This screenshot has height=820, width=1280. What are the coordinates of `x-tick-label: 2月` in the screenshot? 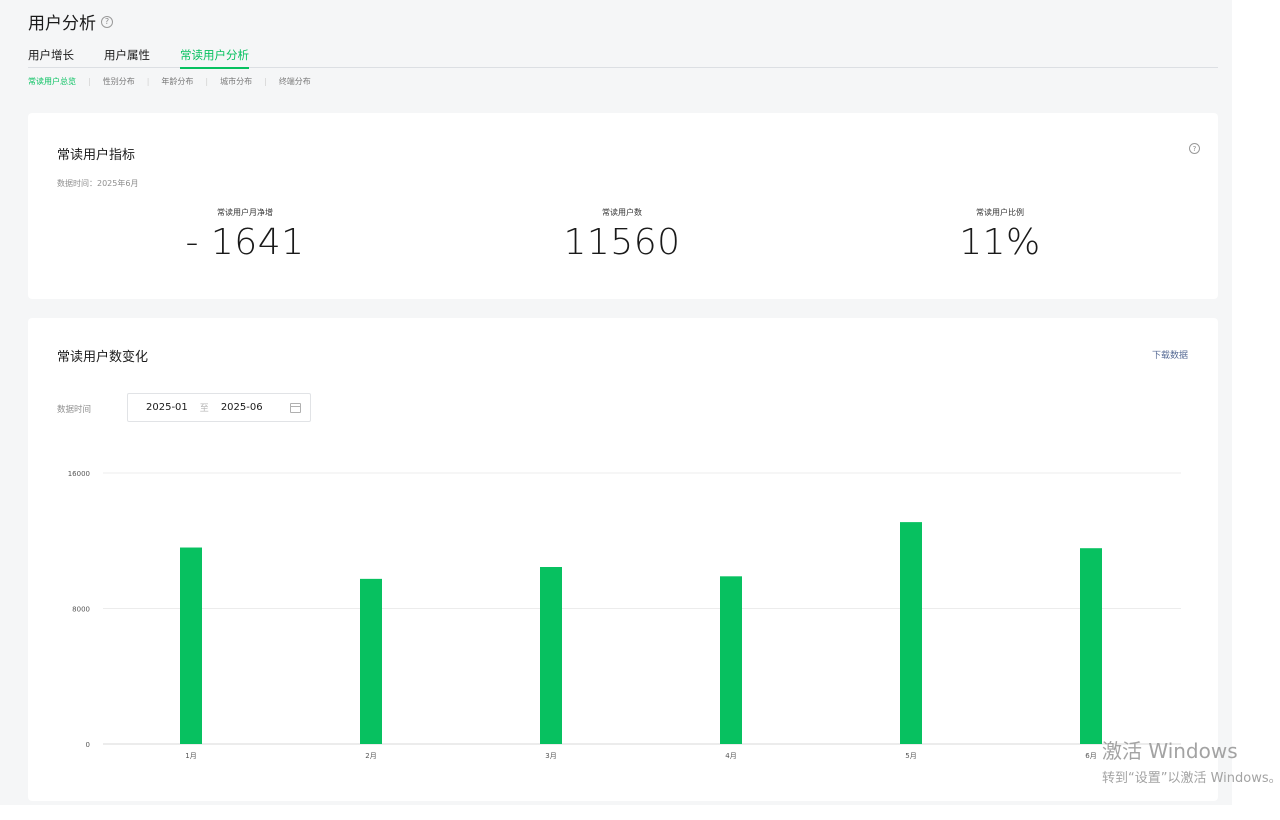 It's located at (370, 756).